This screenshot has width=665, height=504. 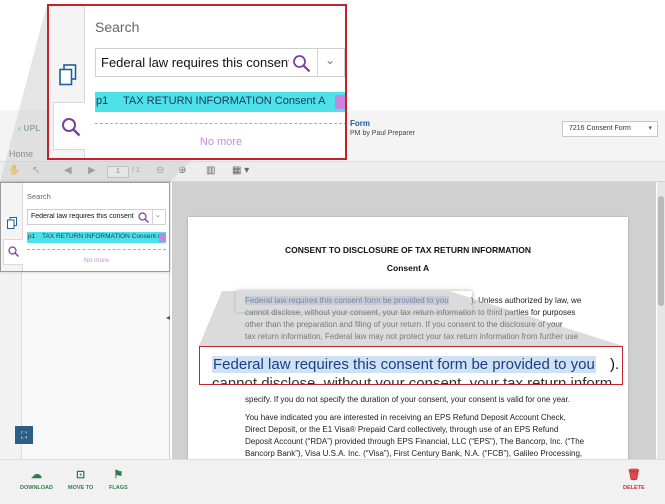 What do you see at coordinates (160, 170) in the screenshot?
I see `zoom-out-icon: ⊖` at bounding box center [160, 170].